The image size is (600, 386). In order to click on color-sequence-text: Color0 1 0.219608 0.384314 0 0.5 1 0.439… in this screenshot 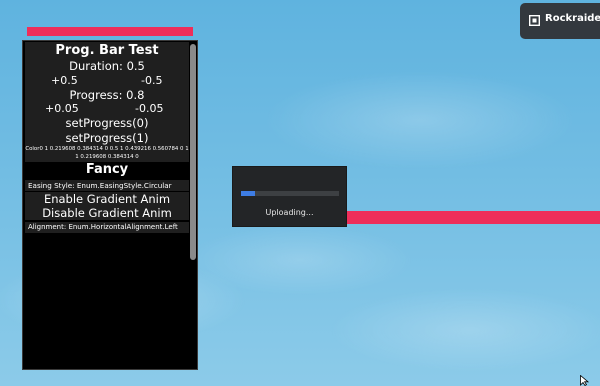, I will do `click(107, 154)`.